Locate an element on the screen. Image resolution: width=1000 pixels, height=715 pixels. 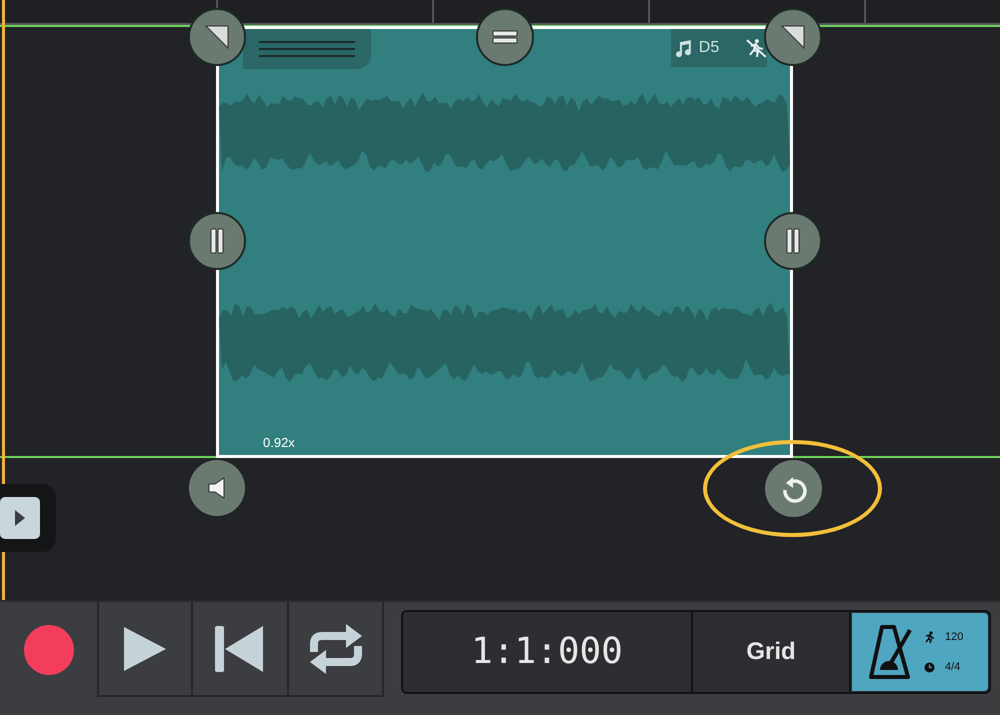
expand-panel-button is located at coordinates (20, 518).